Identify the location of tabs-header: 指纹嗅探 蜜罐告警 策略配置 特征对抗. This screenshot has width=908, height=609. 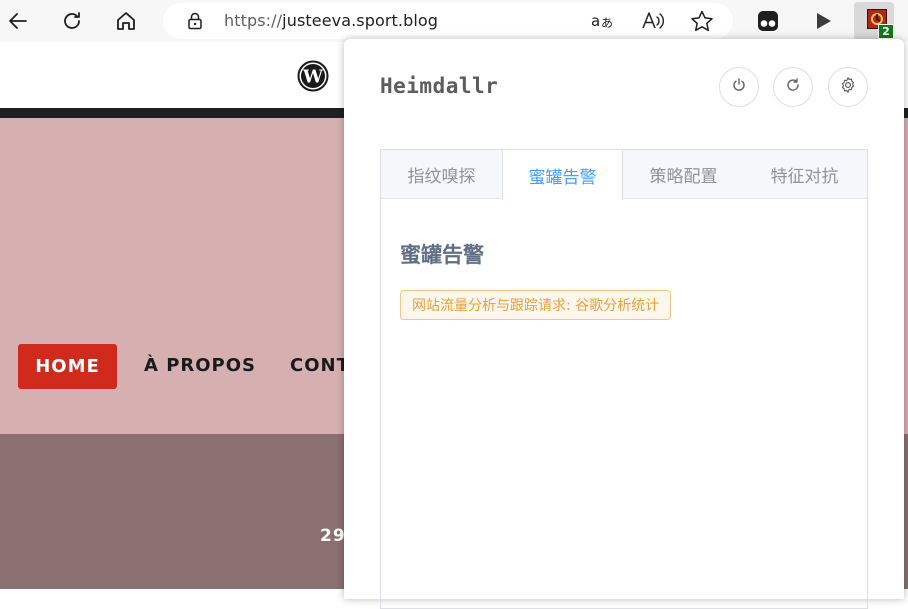
(624, 175).